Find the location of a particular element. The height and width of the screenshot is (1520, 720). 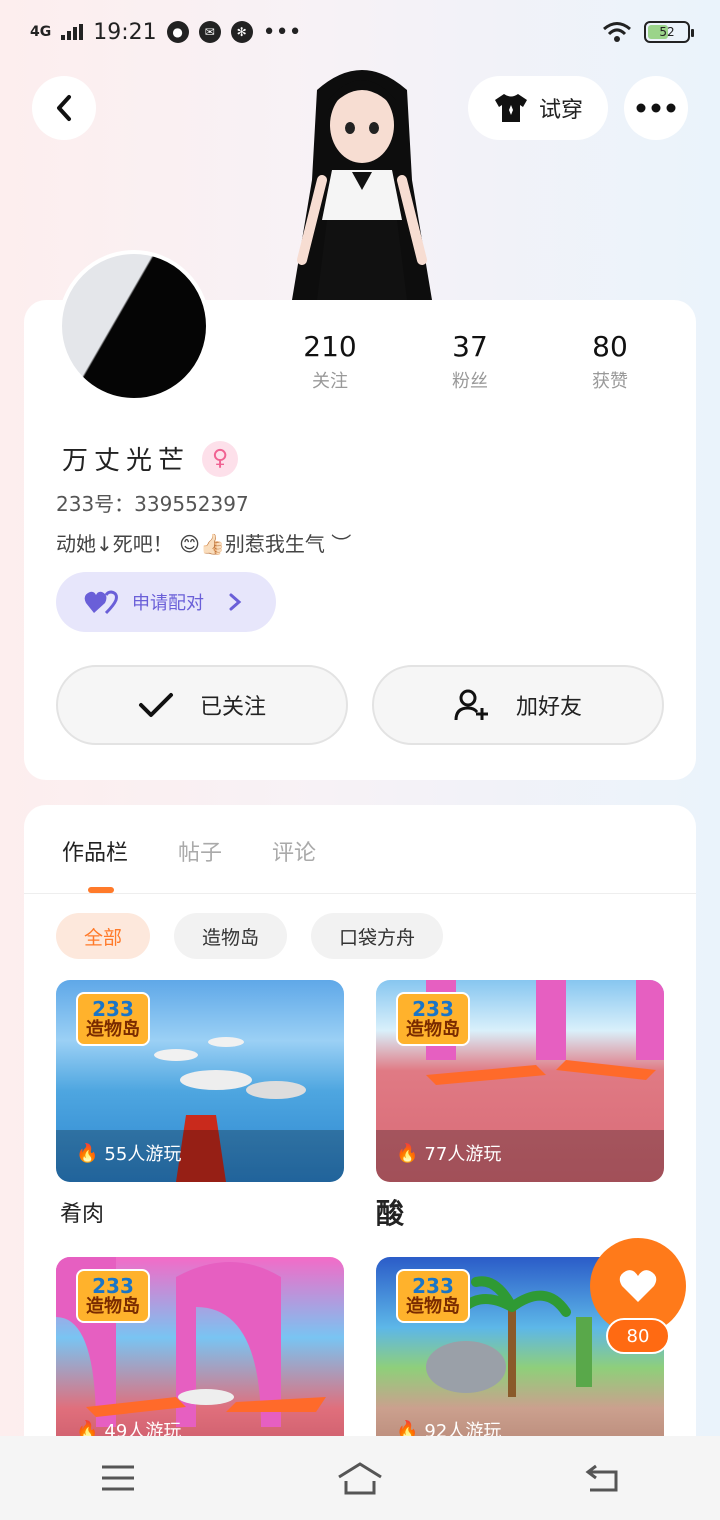

app-notification-icon: ● is located at coordinates (177, 32).